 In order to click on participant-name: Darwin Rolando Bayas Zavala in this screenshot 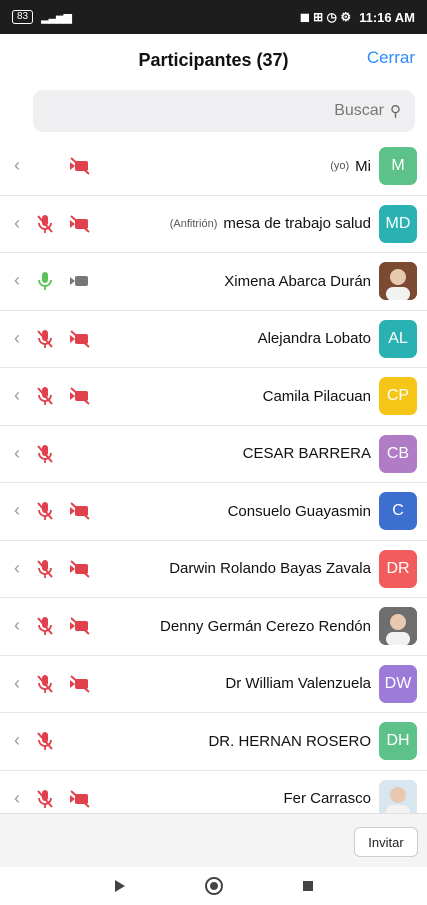, I will do `click(270, 568)`.